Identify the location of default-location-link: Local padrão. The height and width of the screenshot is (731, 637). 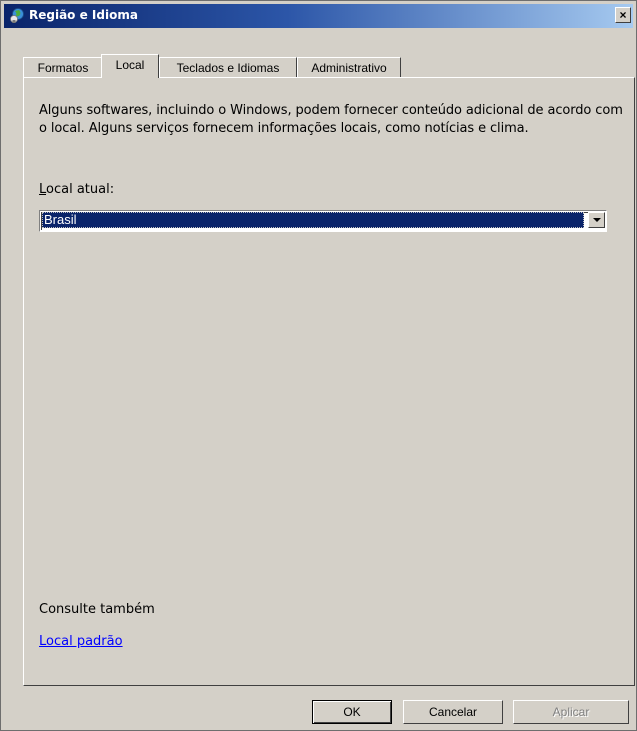
(81, 641).